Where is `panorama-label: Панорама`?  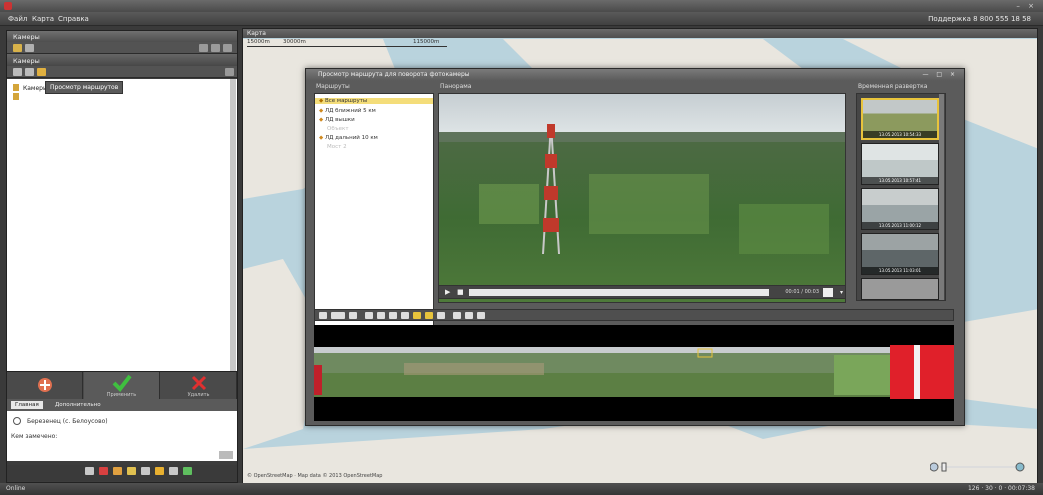 panorama-label: Панорама is located at coordinates (456, 86).